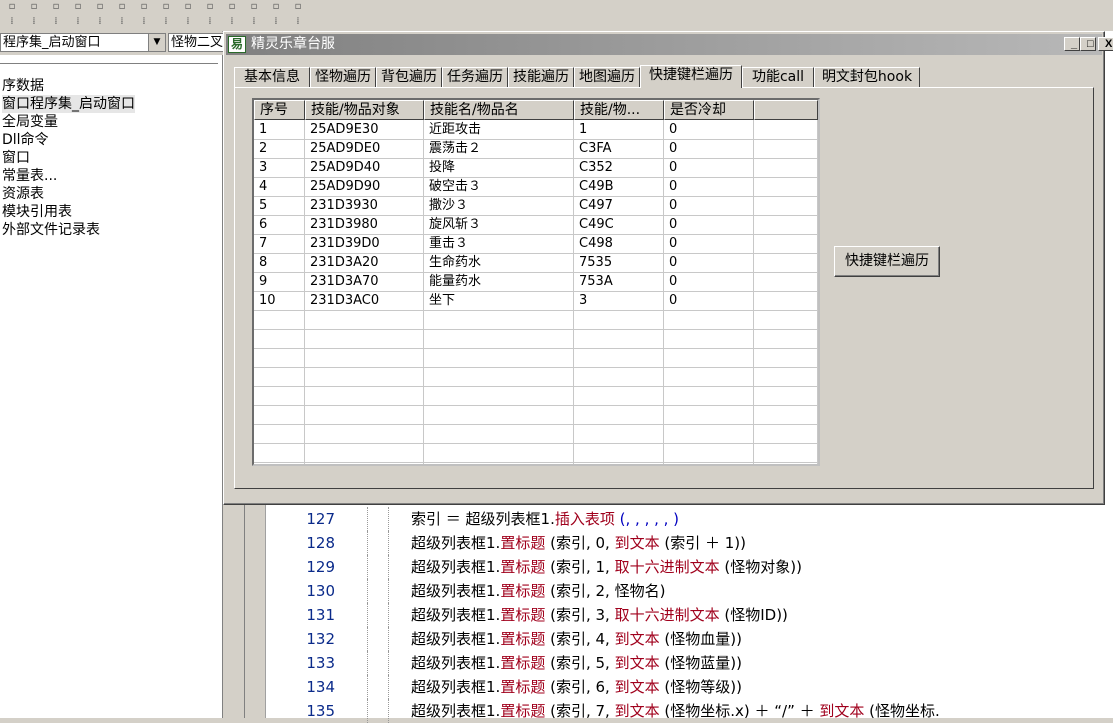  Describe the element at coordinates (293, 44) in the screenshot. I see `window-title: 精灵乐章台服` at that location.